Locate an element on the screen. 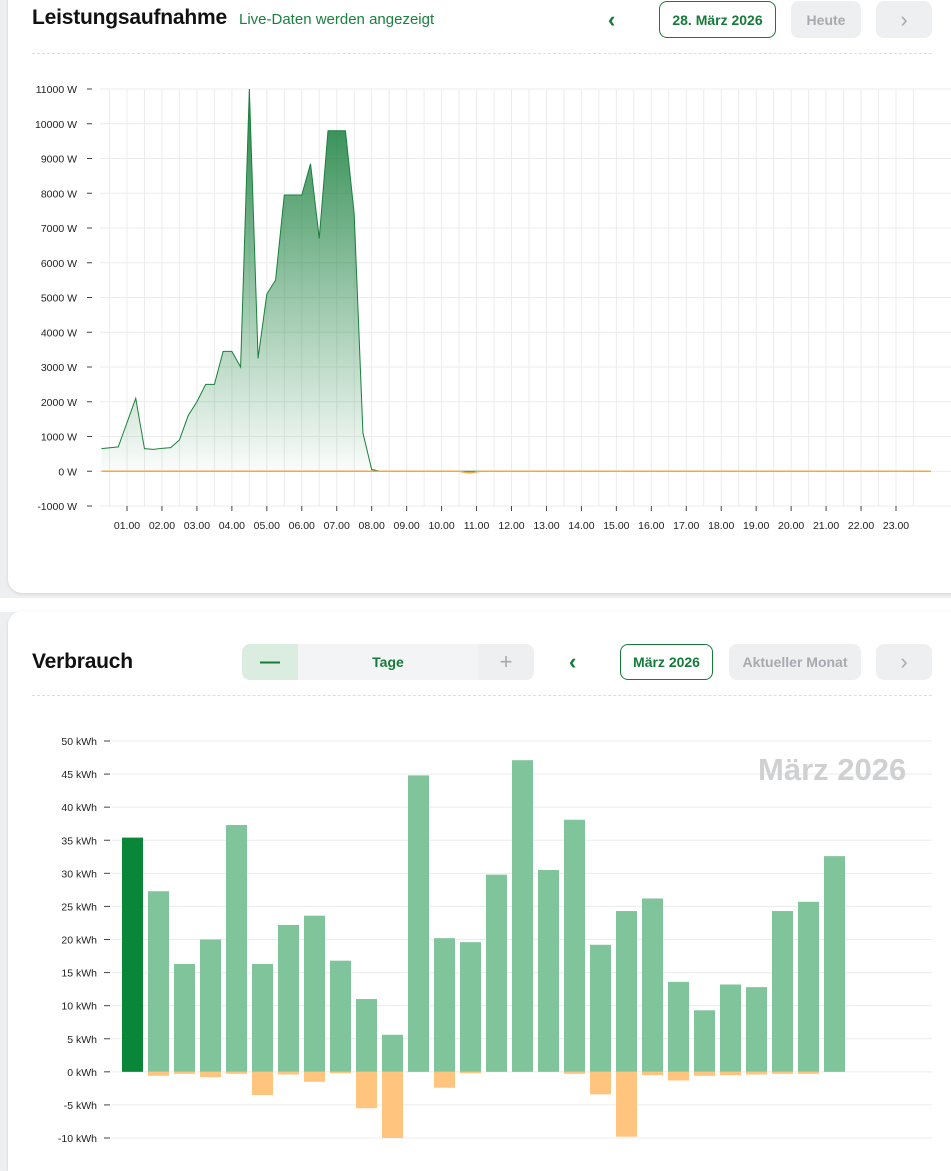 This screenshot has width=951, height=1171. previous-month-button: ‹ is located at coordinates (572, 662).